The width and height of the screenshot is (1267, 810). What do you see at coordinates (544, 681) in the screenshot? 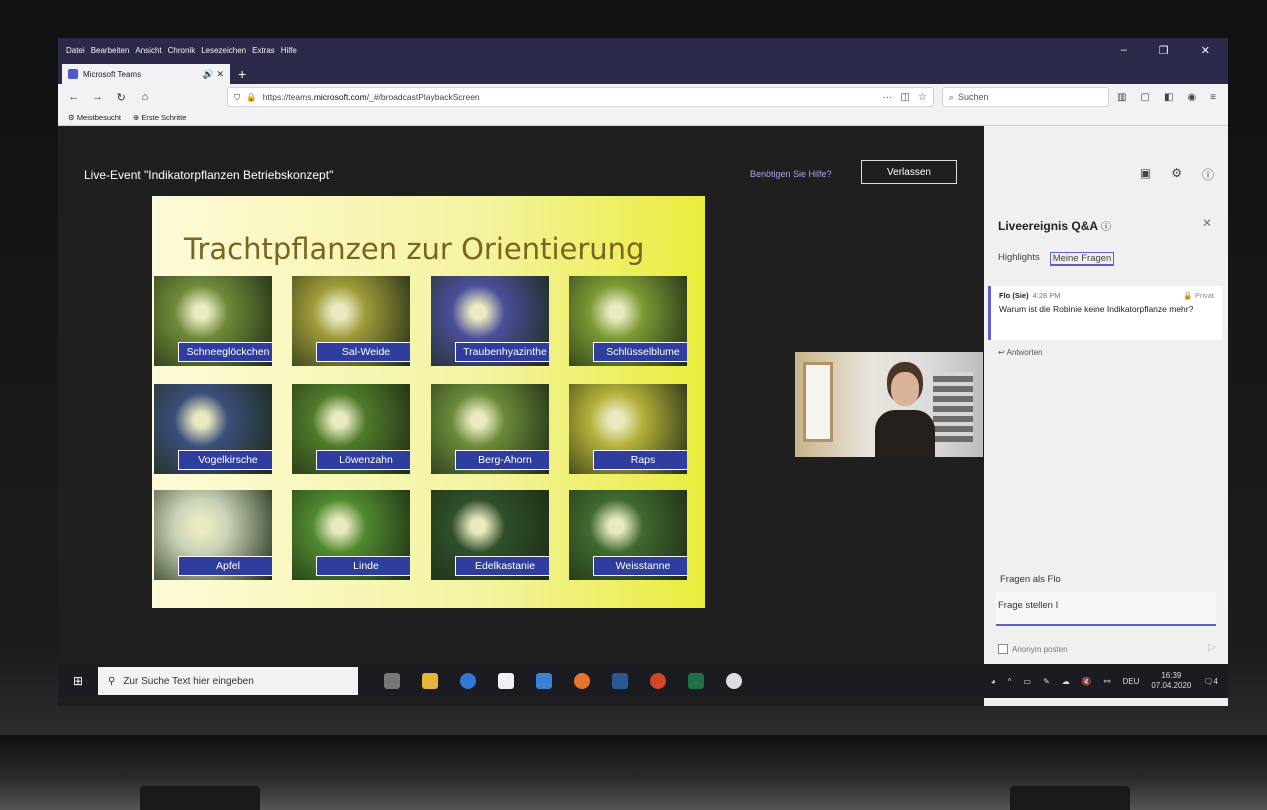
I see `outlook-icon` at bounding box center [544, 681].